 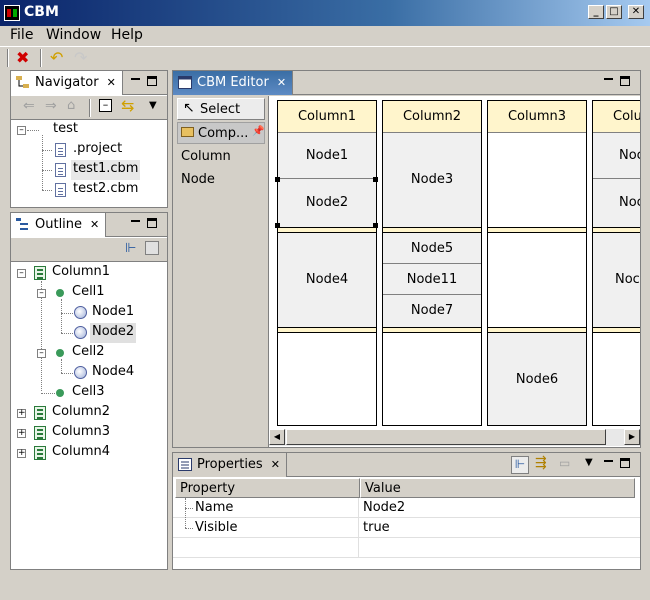 I want to click on menu-help: Help, so click(x=127, y=35).